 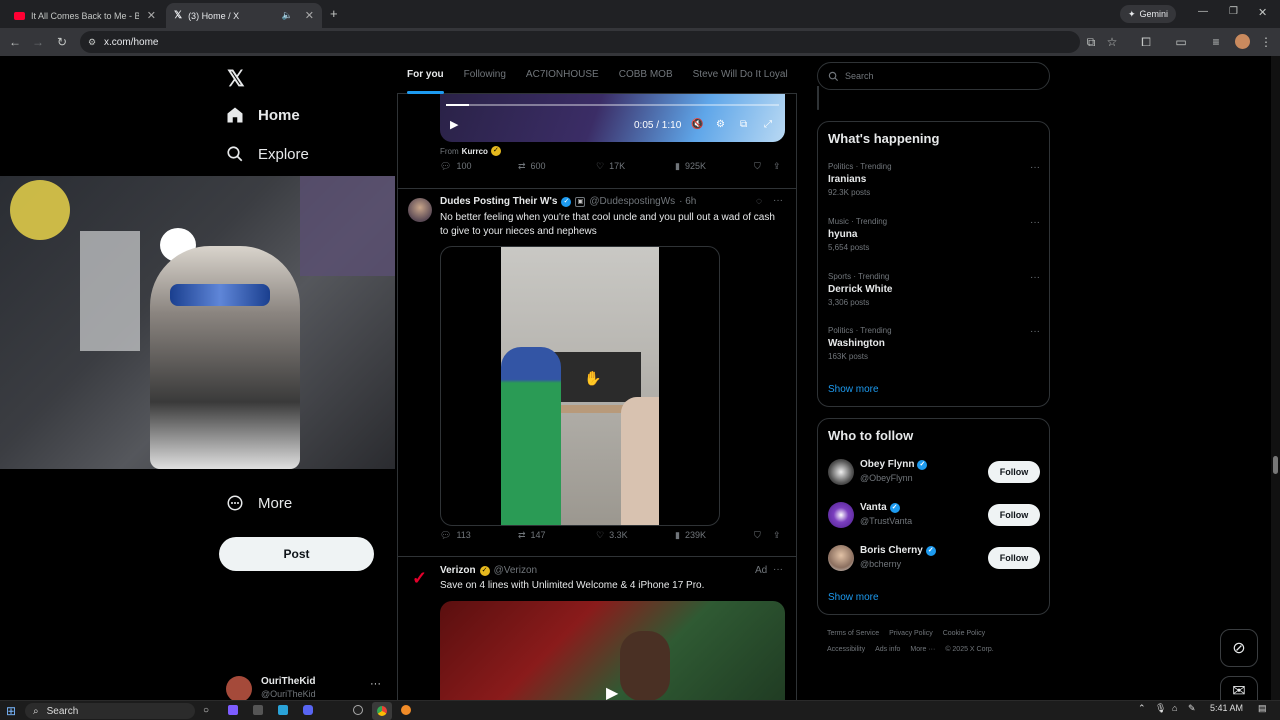 I want to click on url-field: ⚙ x.com/home, so click(x=580, y=42).